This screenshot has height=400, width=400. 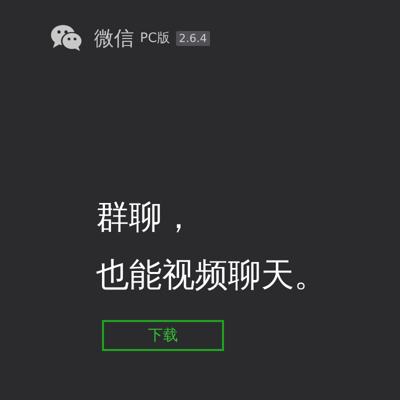 What do you see at coordinates (114, 38) in the screenshot?
I see `app-name: 微信` at bounding box center [114, 38].